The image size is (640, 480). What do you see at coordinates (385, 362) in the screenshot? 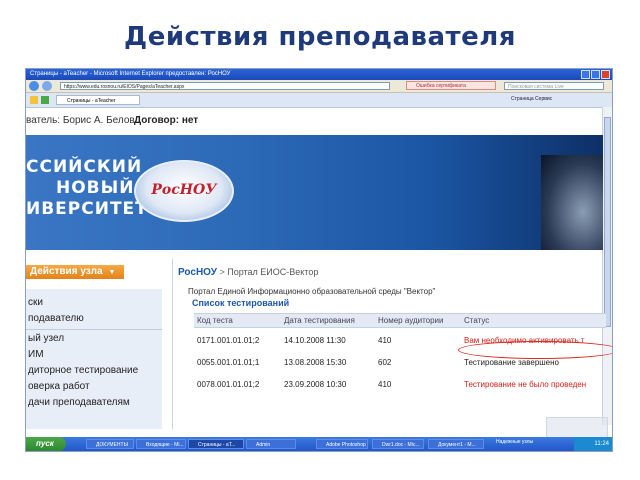
I see `room-number: 602` at bounding box center [385, 362].